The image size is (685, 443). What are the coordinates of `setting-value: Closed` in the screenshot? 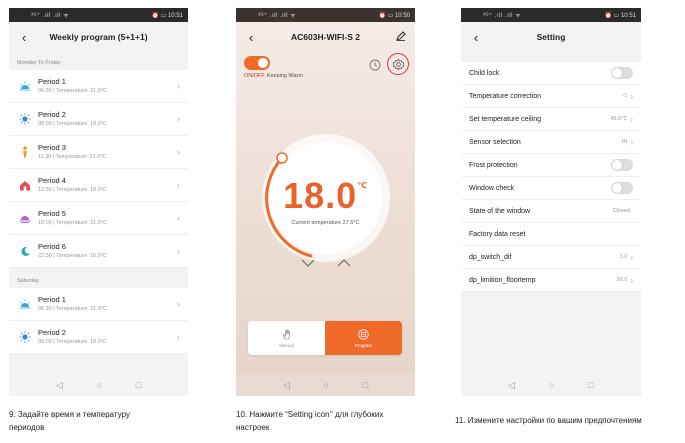 It's located at (621, 211).